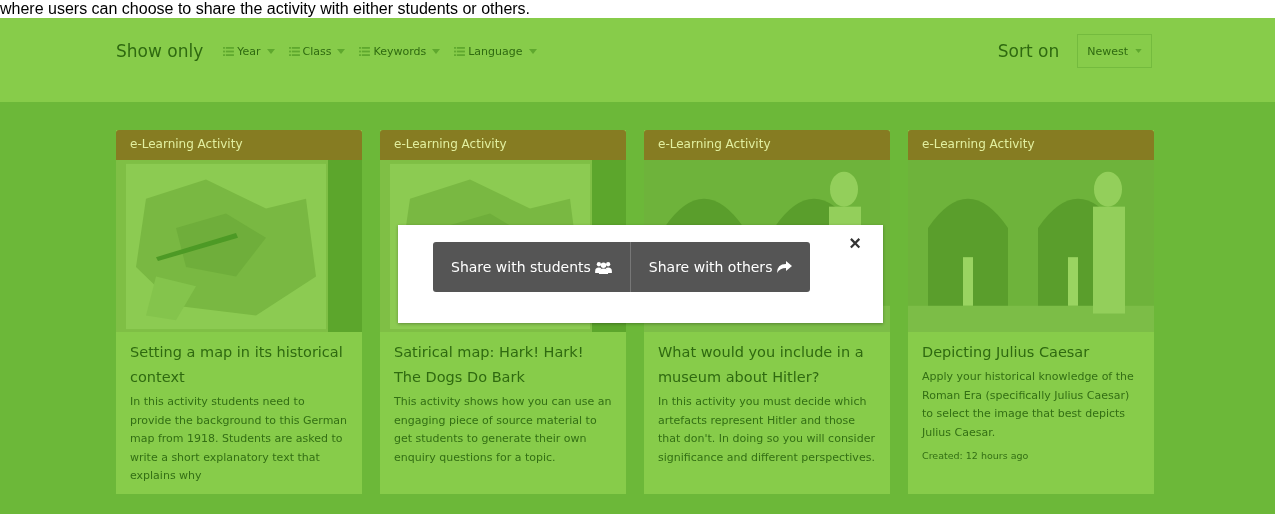  What do you see at coordinates (767, 430) in the screenshot?
I see `card-description: In this activity you must decide which artefacts represent Hitler and those that don't. In doing so you will consider significance and different perspectives.` at bounding box center [767, 430].